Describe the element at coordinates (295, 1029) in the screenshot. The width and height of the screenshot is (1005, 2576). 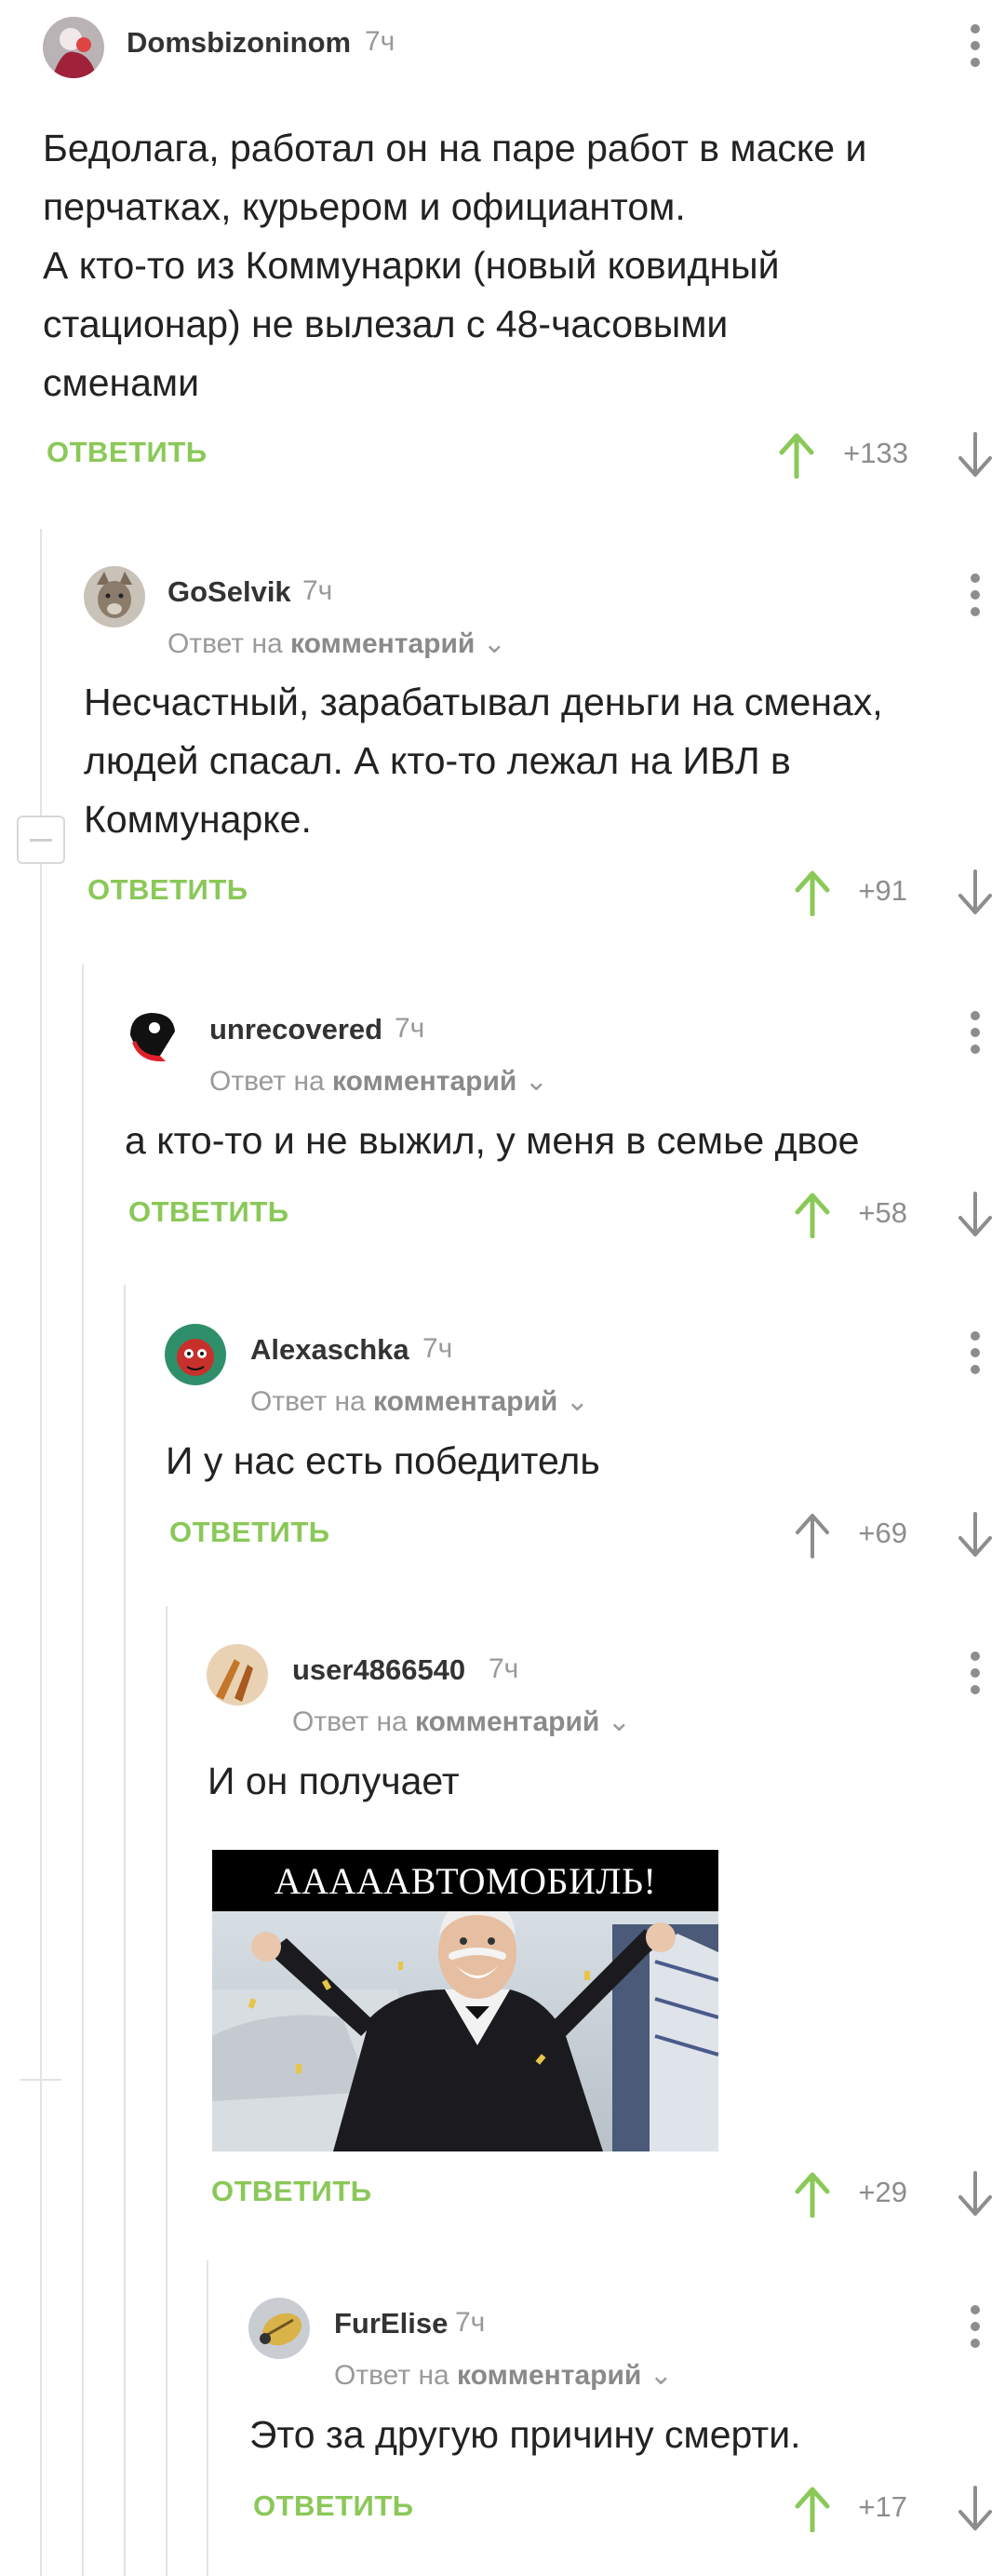
I see `username: unrecovered` at that location.